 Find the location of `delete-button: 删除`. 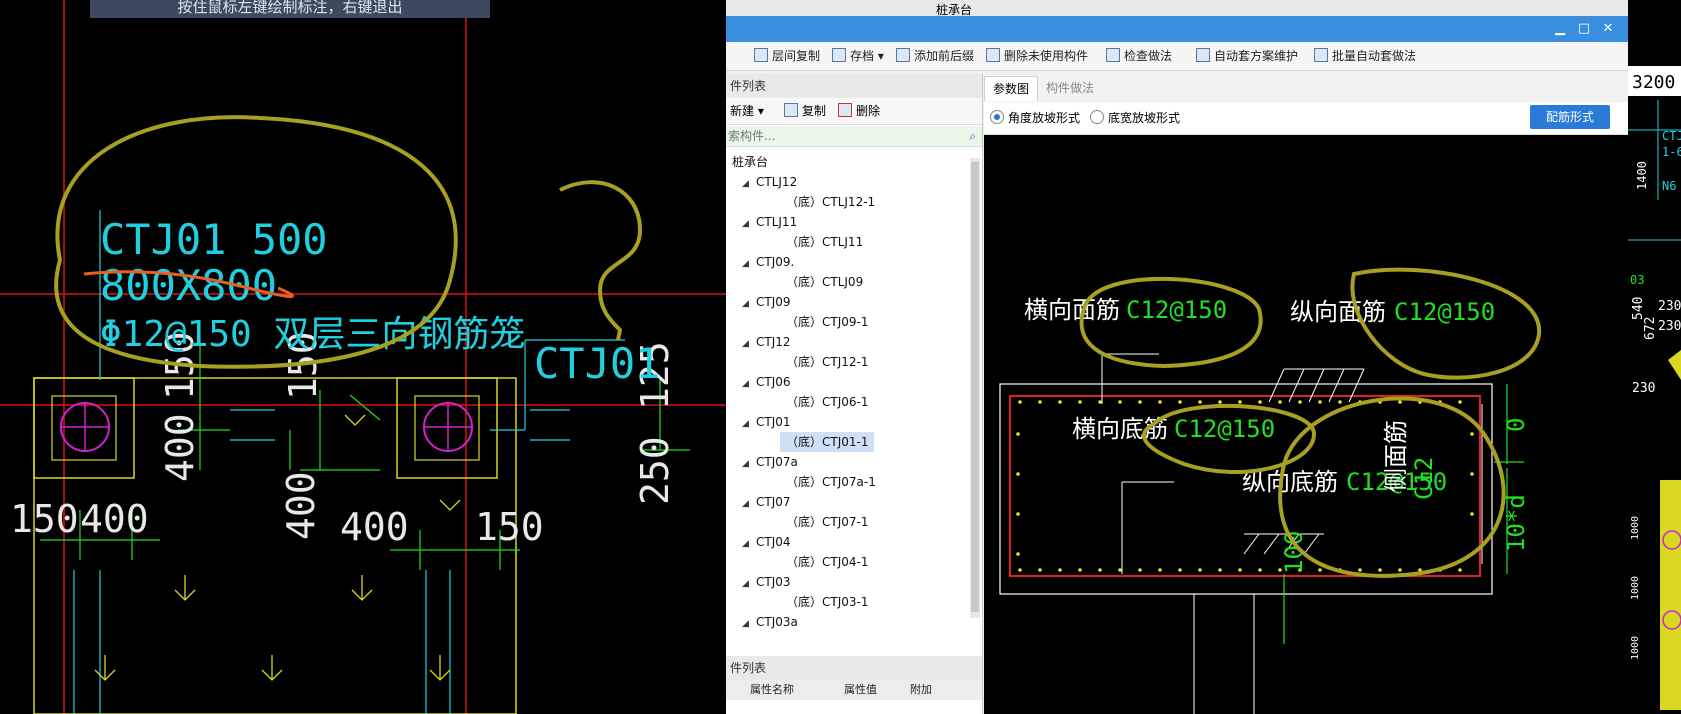

delete-button: 删除 is located at coordinates (859, 111).